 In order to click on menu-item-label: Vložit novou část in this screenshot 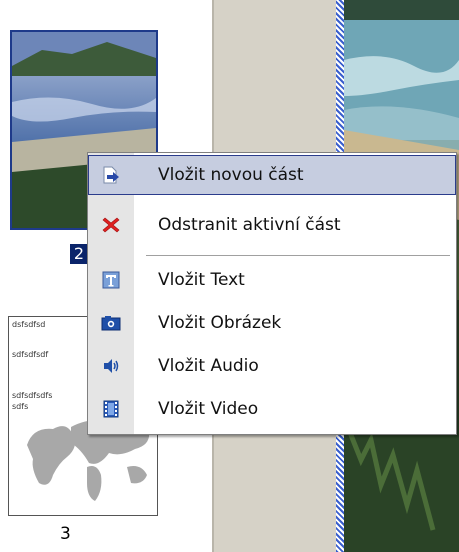, I will do `click(231, 175)`.